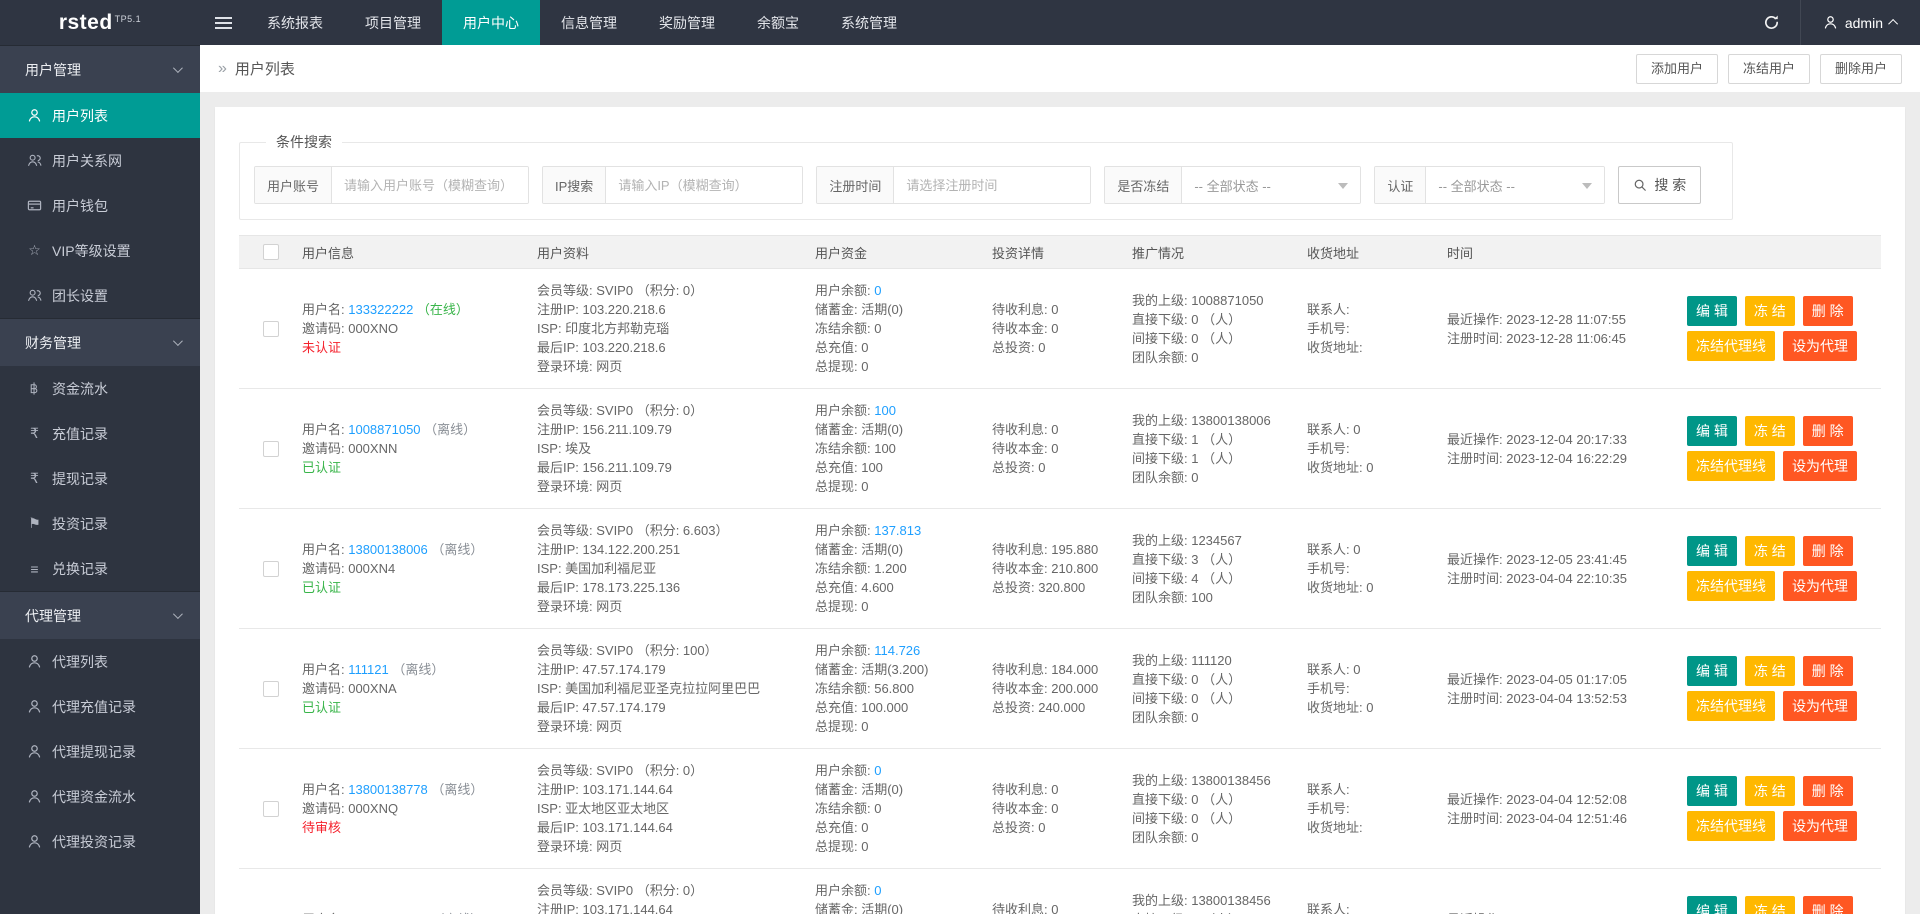  I want to click on sidebar-item-2-0: 代理列表, so click(100, 661).